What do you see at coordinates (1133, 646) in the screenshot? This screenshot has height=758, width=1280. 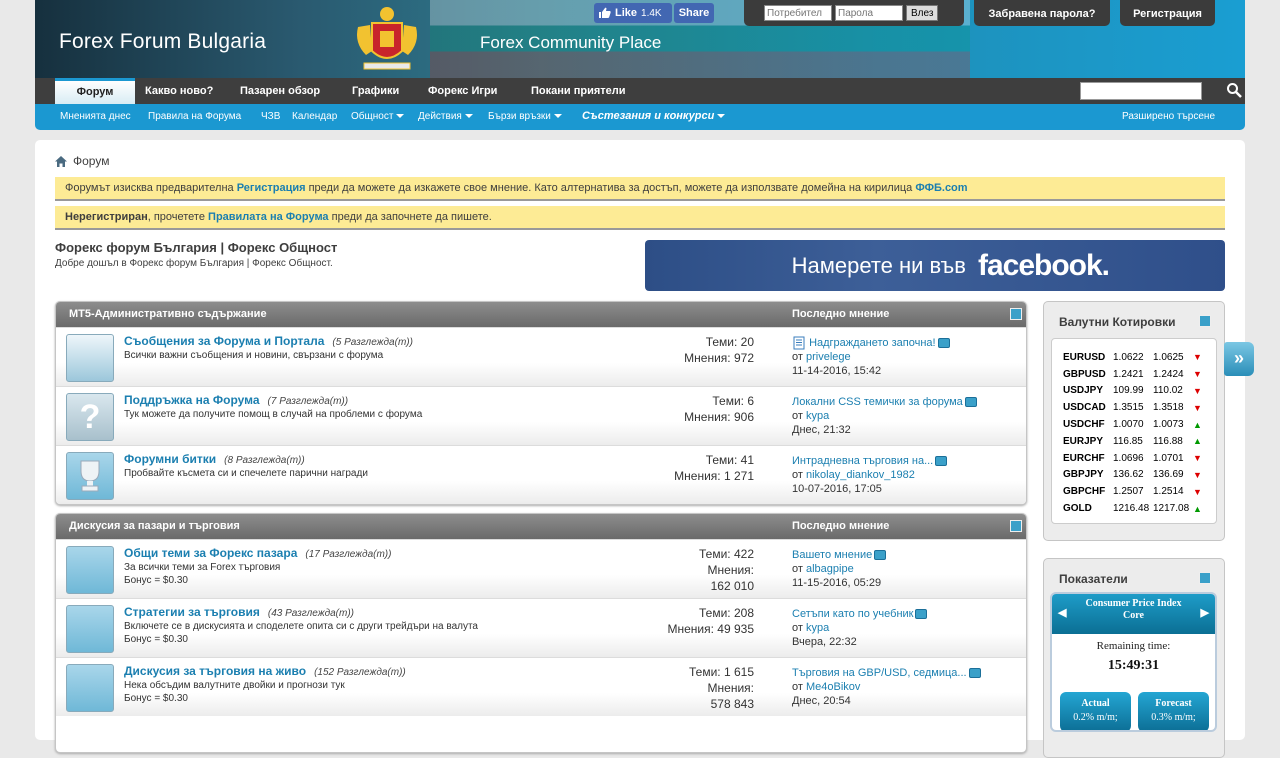 I see `remaining-label: Remaining time:` at bounding box center [1133, 646].